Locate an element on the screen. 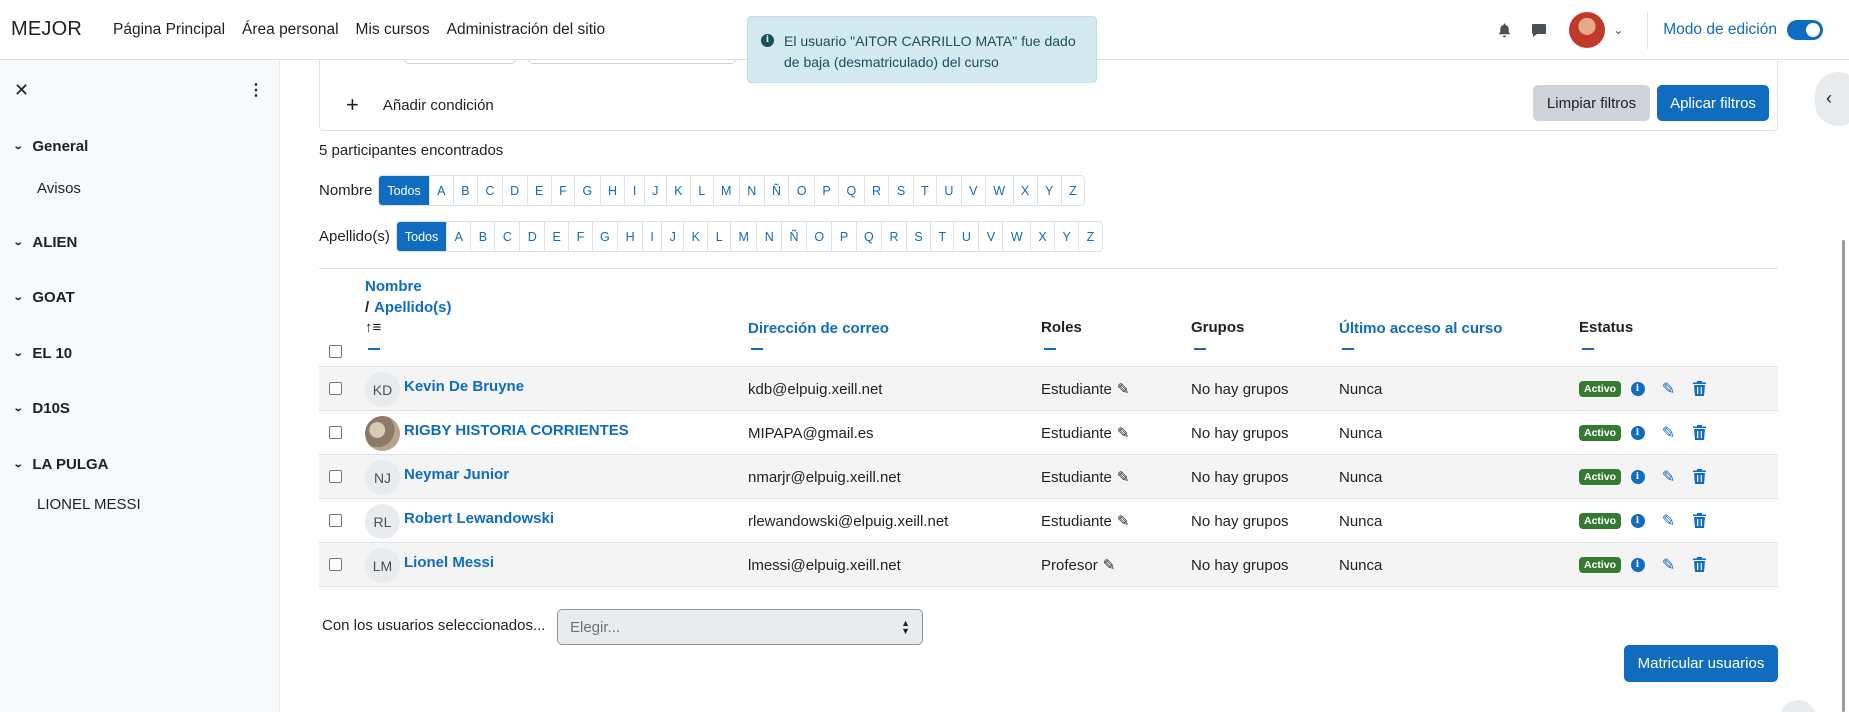 This screenshot has height=712, width=1849. messages-chat-icon is located at coordinates (1539, 30).